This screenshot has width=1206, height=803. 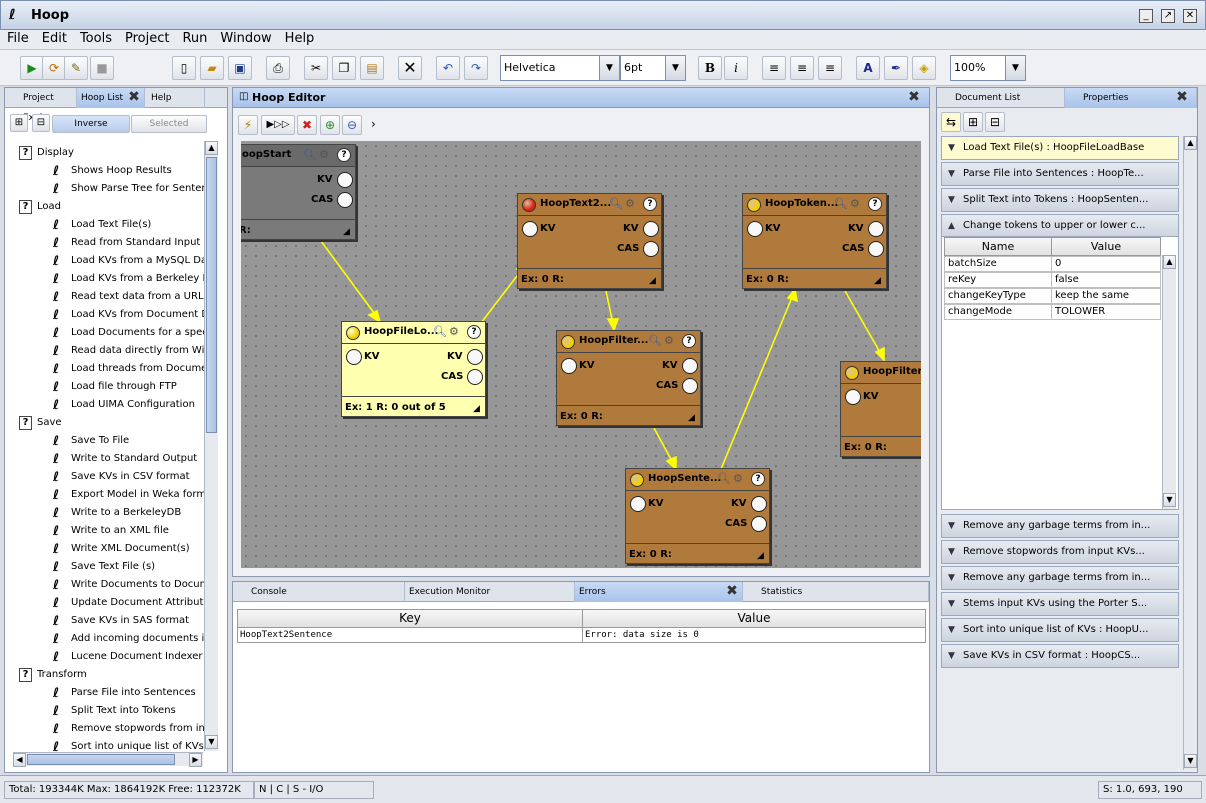 What do you see at coordinates (17, 39) in the screenshot?
I see `menu-file: File` at bounding box center [17, 39].